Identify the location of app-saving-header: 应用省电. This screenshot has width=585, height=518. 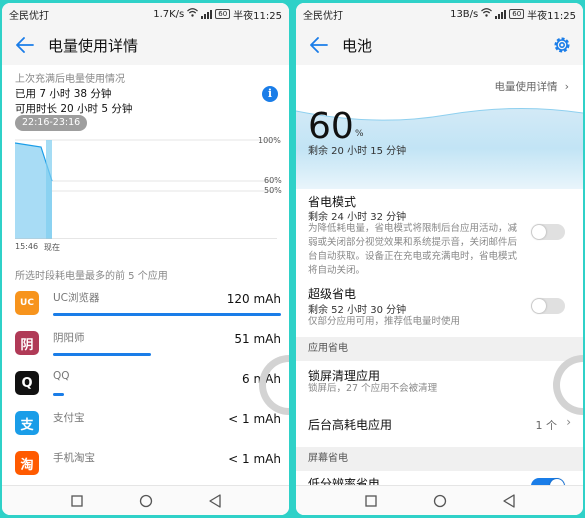
(439, 349).